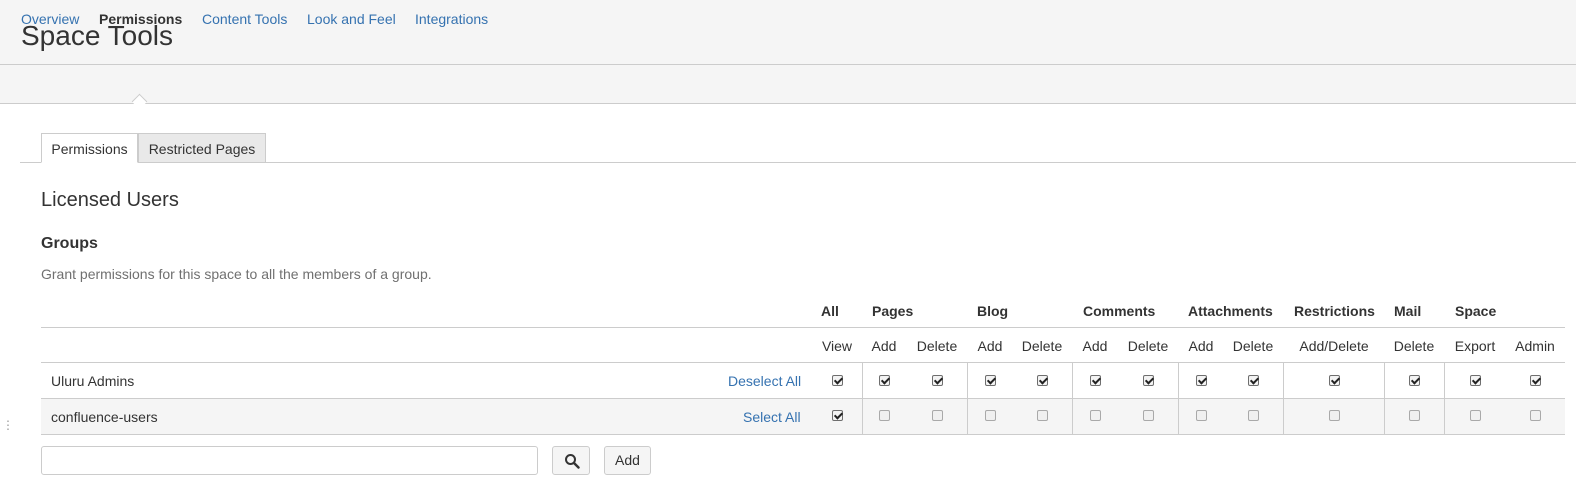  Describe the element at coordinates (1476, 311) in the screenshot. I see `category-space: Space` at that location.